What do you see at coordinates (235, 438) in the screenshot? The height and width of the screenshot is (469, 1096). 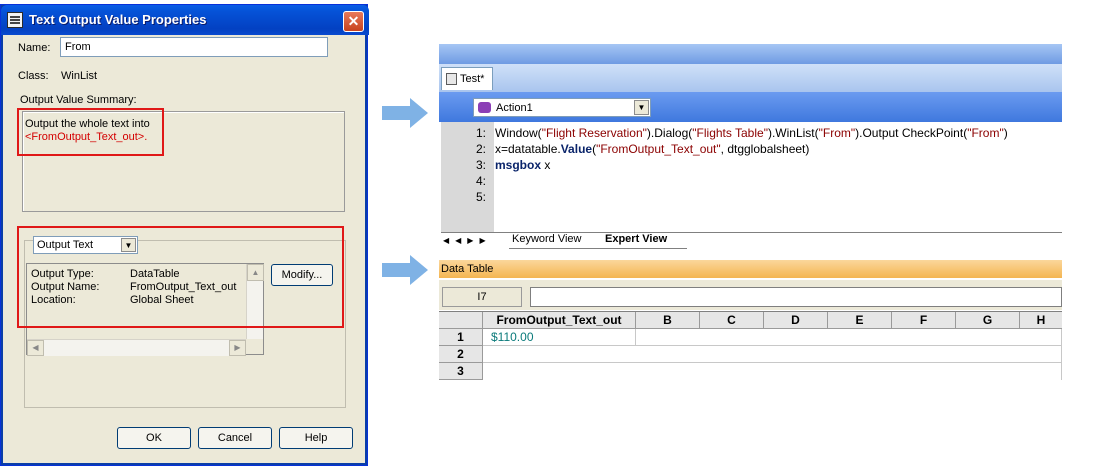 I see `cancel-button: Cancel` at bounding box center [235, 438].